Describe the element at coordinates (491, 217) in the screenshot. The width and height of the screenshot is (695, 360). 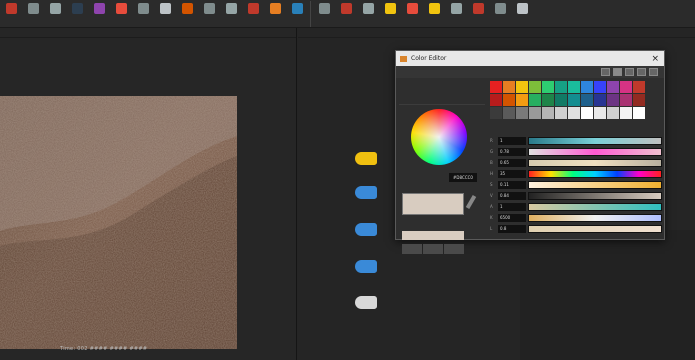
I see `channel-label: K` at that location.